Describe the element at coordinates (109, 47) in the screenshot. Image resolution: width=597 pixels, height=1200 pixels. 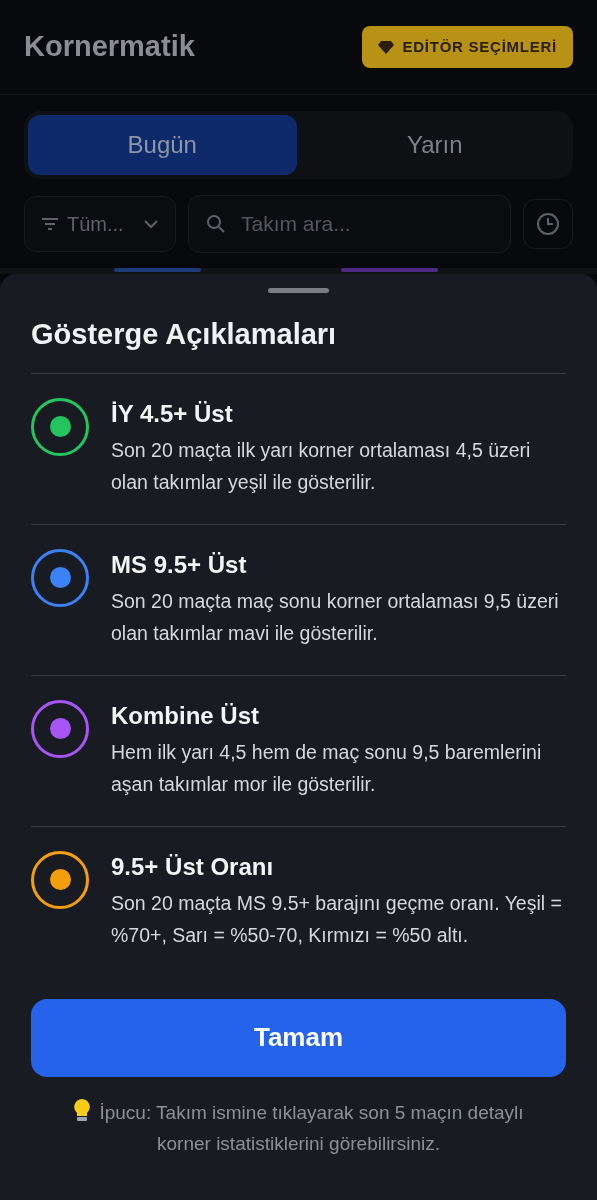
I see `app-title: Kornermatik` at that location.